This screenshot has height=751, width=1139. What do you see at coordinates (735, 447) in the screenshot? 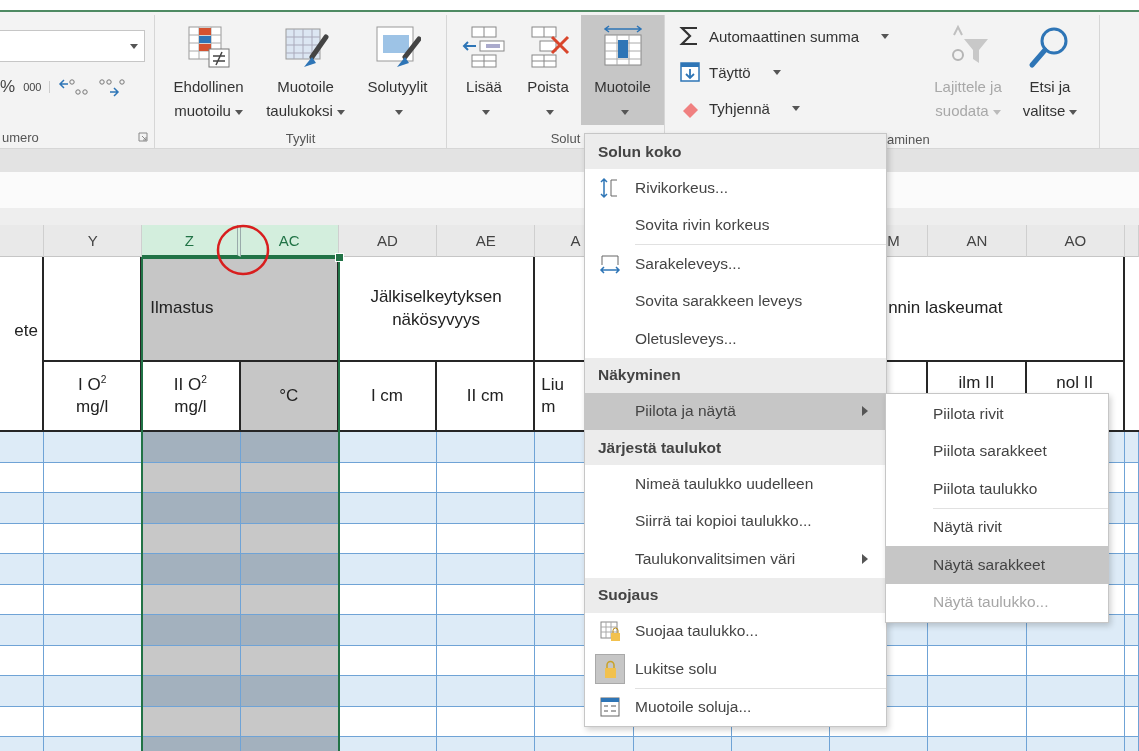
I see `menu-section-header: Järjestä taulukot` at bounding box center [735, 447].